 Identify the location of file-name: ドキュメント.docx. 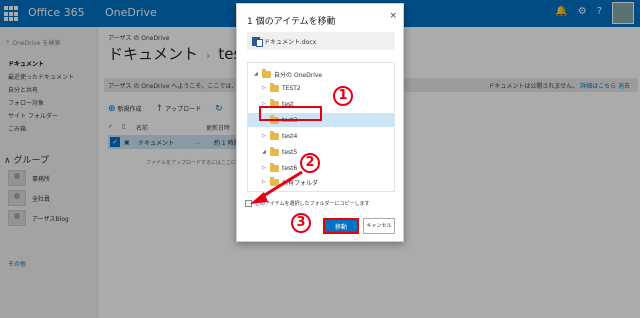
(290, 42).